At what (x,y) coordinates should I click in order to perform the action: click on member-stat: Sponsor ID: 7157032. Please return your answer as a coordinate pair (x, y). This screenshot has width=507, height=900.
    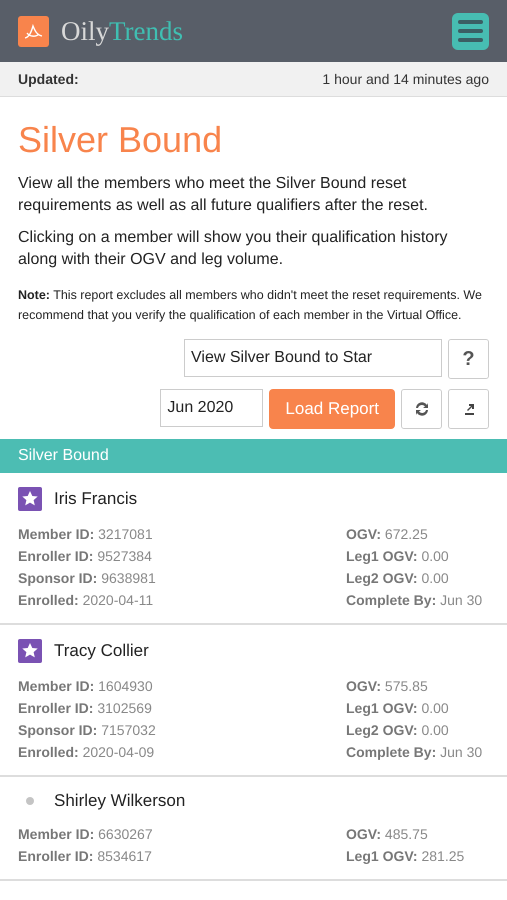
    Looking at the image, I should click on (87, 730).